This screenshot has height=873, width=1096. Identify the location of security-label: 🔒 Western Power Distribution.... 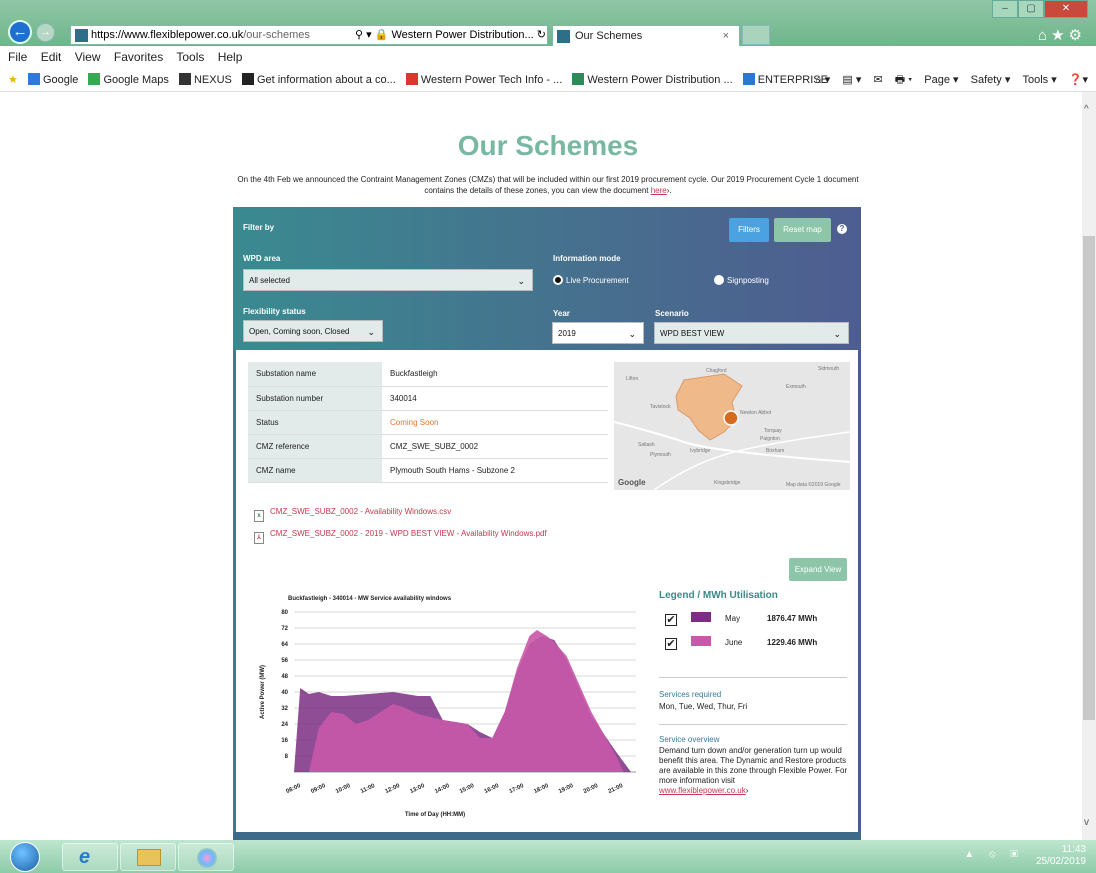
(454, 35).